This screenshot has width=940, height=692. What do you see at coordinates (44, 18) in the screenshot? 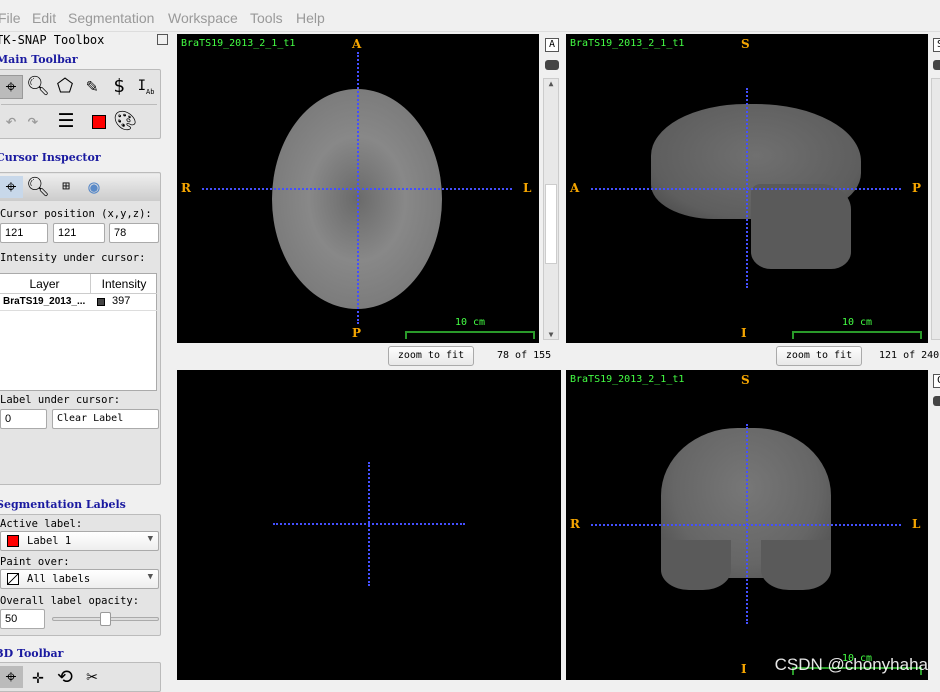
I see `menu-edit: Edit` at bounding box center [44, 18].